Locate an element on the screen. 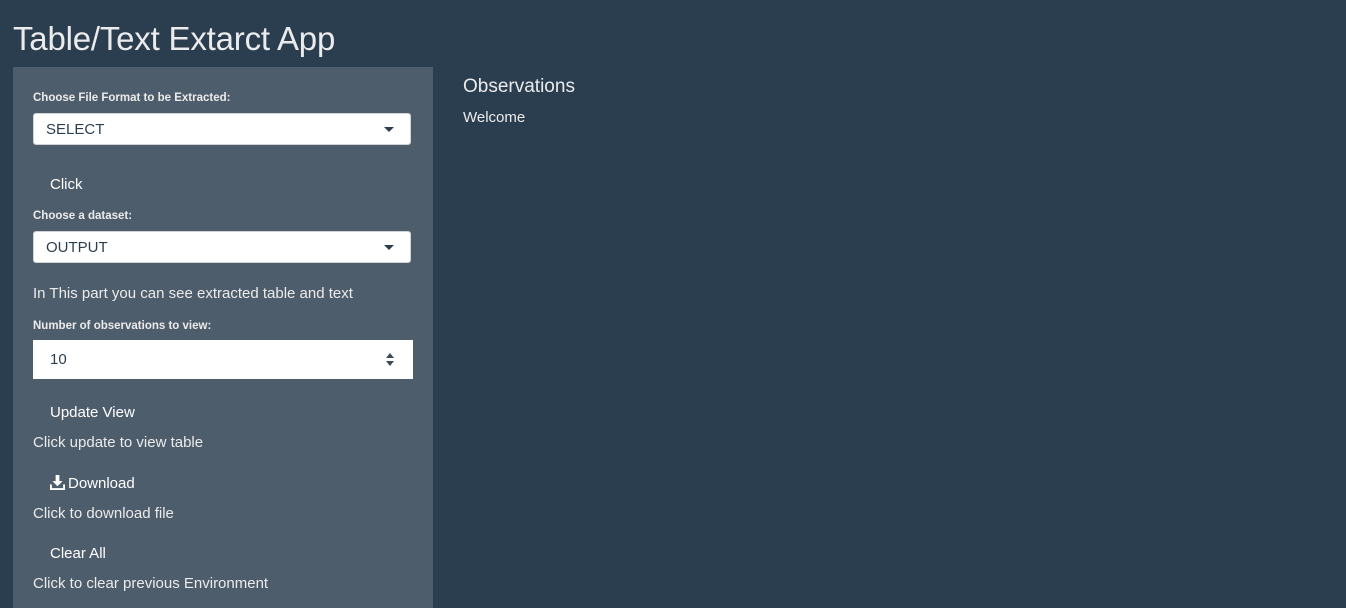 This screenshot has height=608, width=1346. file-format-label: Choose File Format to be Extracted: is located at coordinates (132, 98).